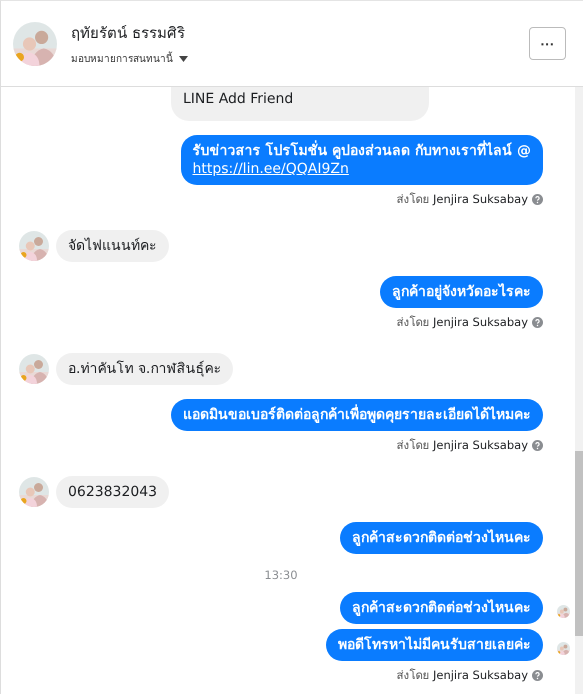 The image size is (583, 694). I want to click on timestamp: 13:30, so click(281, 575).